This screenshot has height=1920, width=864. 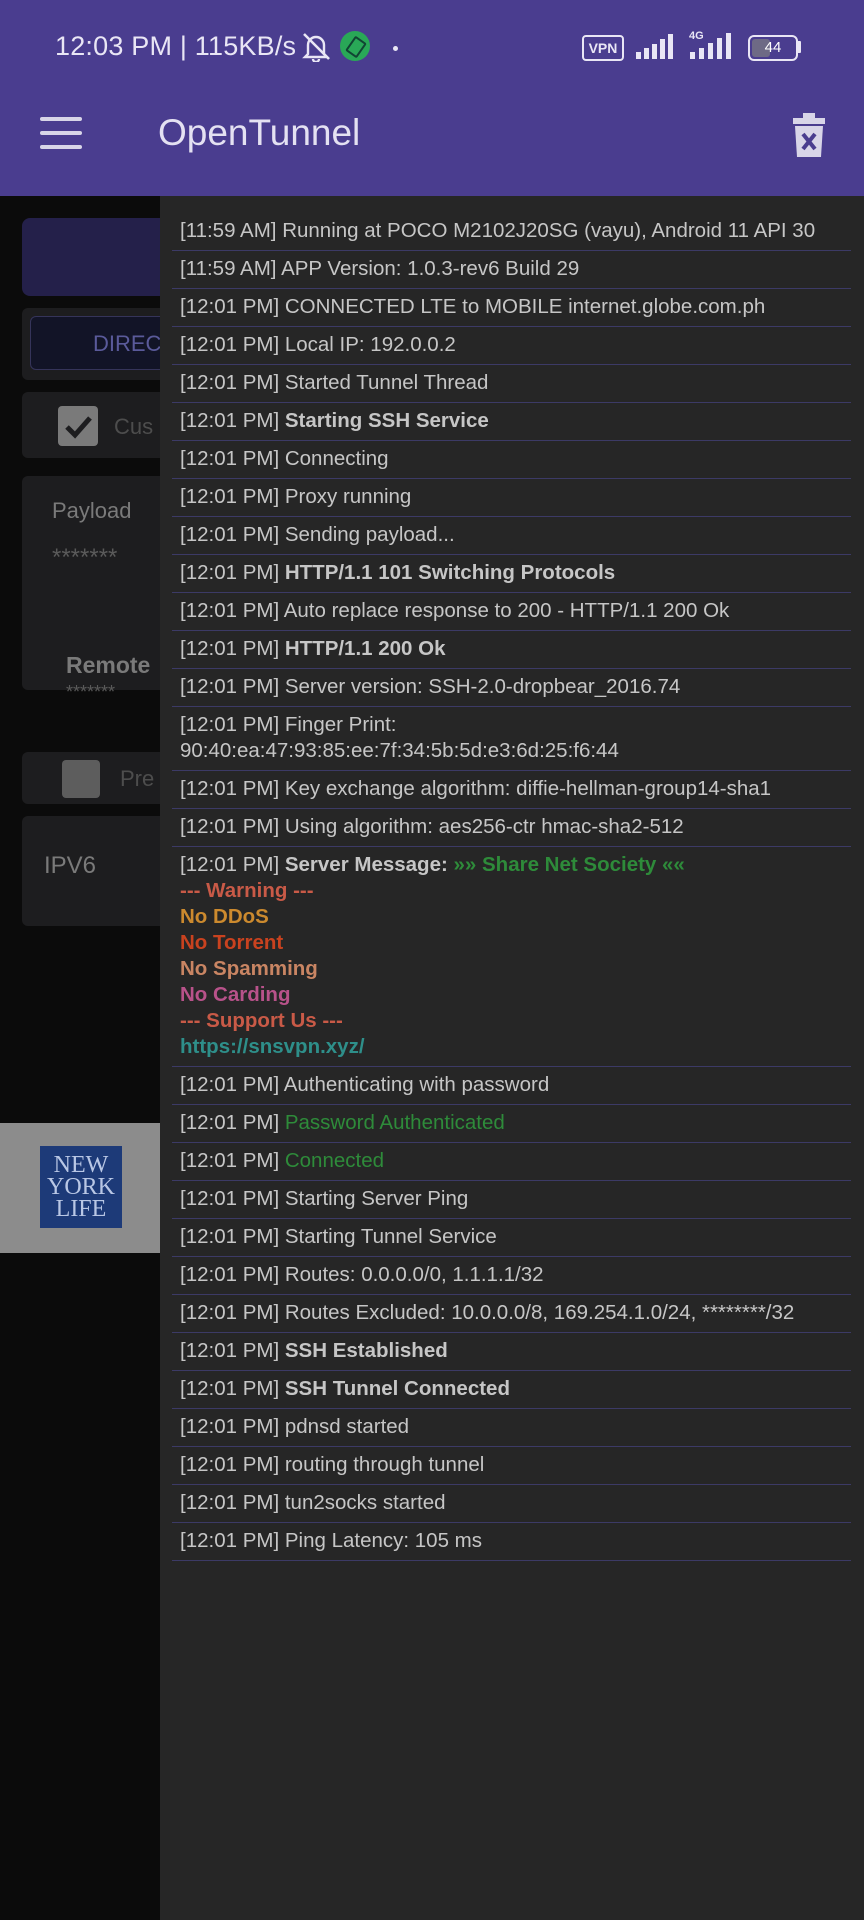 What do you see at coordinates (247, 890) in the screenshot?
I see `server-message-line: --- Warning ---` at bounding box center [247, 890].